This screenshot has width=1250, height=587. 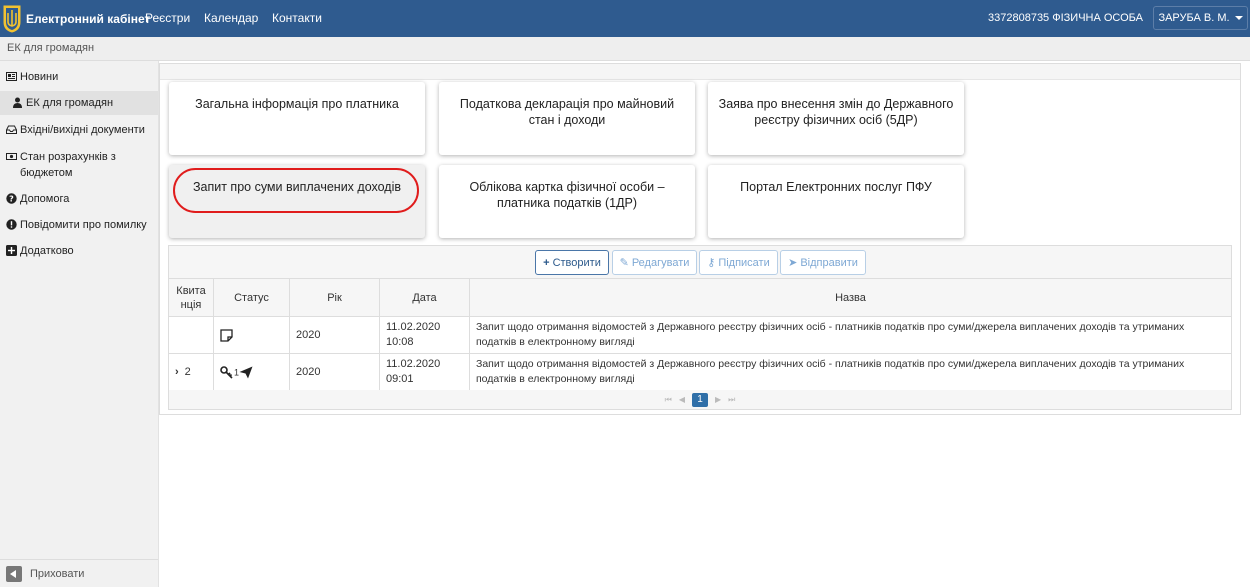 What do you see at coordinates (793, 263) in the screenshot?
I see `paper-plane-icon: ➤` at bounding box center [793, 263].